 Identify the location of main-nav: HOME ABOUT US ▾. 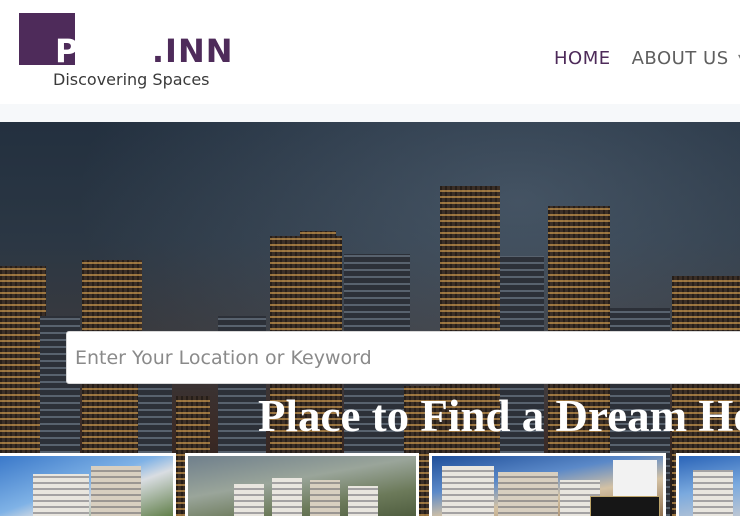
(647, 59).